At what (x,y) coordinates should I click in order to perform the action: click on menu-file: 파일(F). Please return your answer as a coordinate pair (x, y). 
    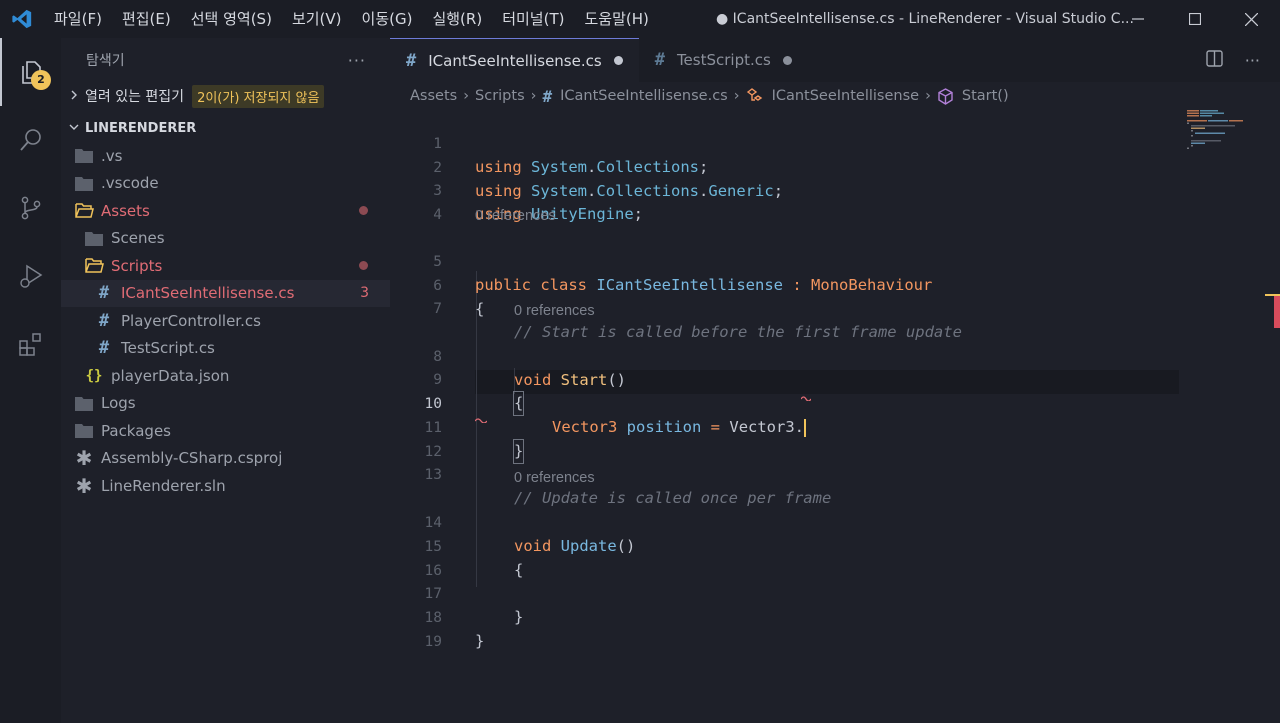
    Looking at the image, I should click on (78, 19).